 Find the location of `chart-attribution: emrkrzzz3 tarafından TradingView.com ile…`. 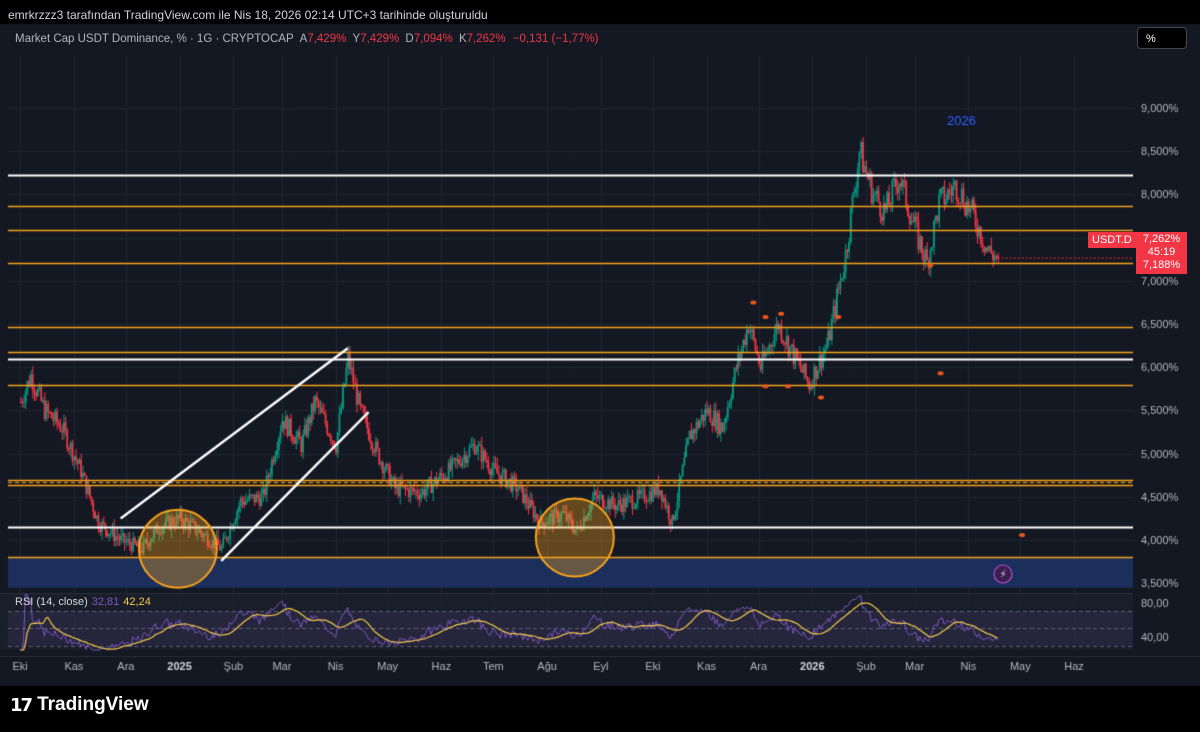

chart-attribution: emrkrzzz3 tarafından TradingView.com ile… is located at coordinates (248, 15).